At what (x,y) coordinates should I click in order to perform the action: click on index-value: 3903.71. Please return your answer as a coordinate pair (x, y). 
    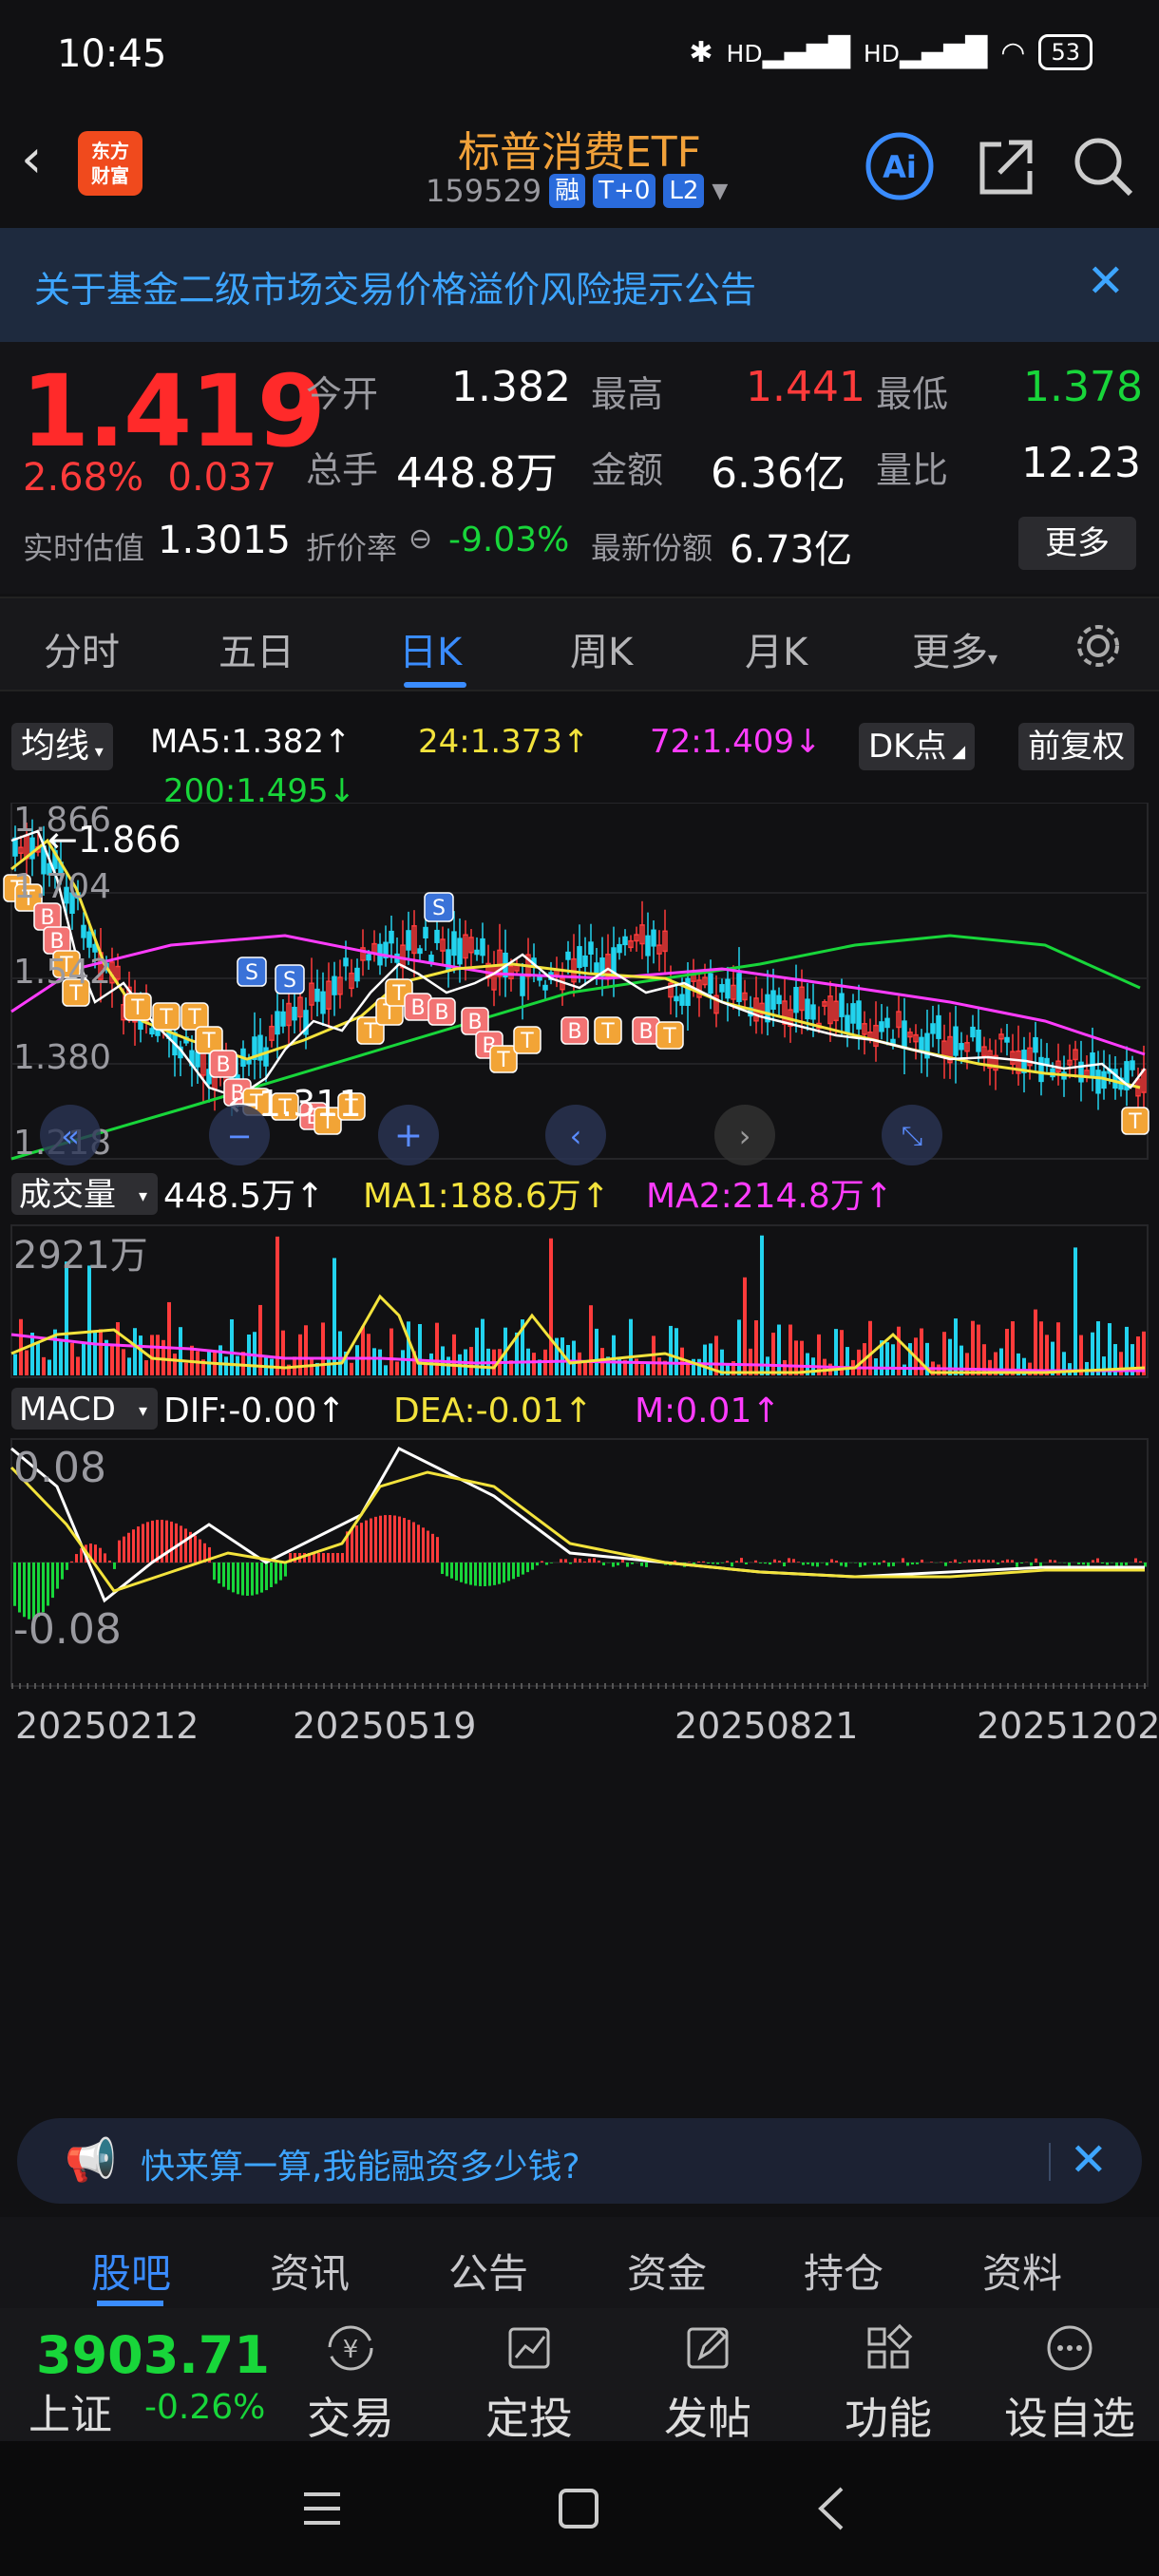
    Looking at the image, I should click on (153, 2355).